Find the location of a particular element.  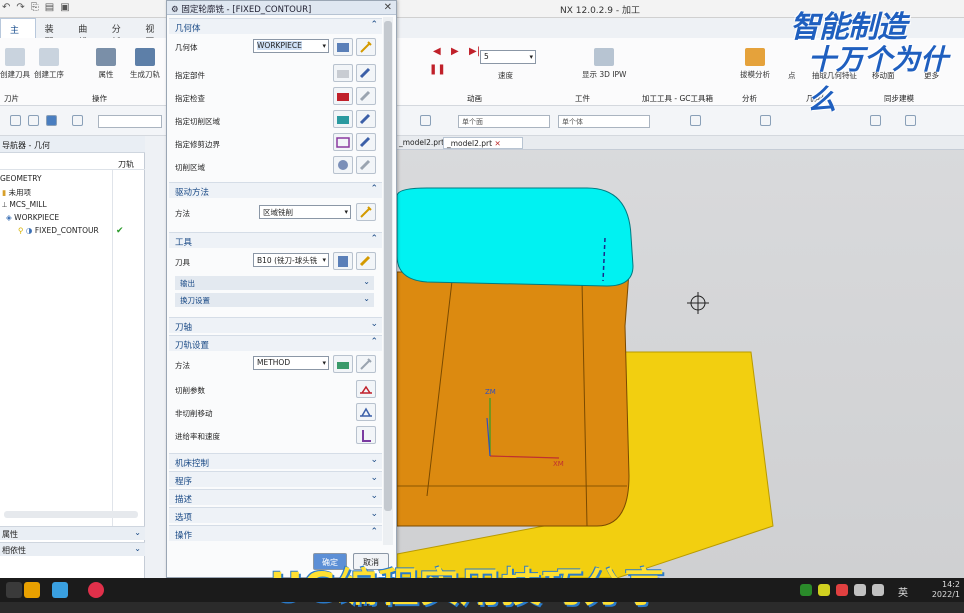

new-geometry-button is located at coordinates (343, 47).